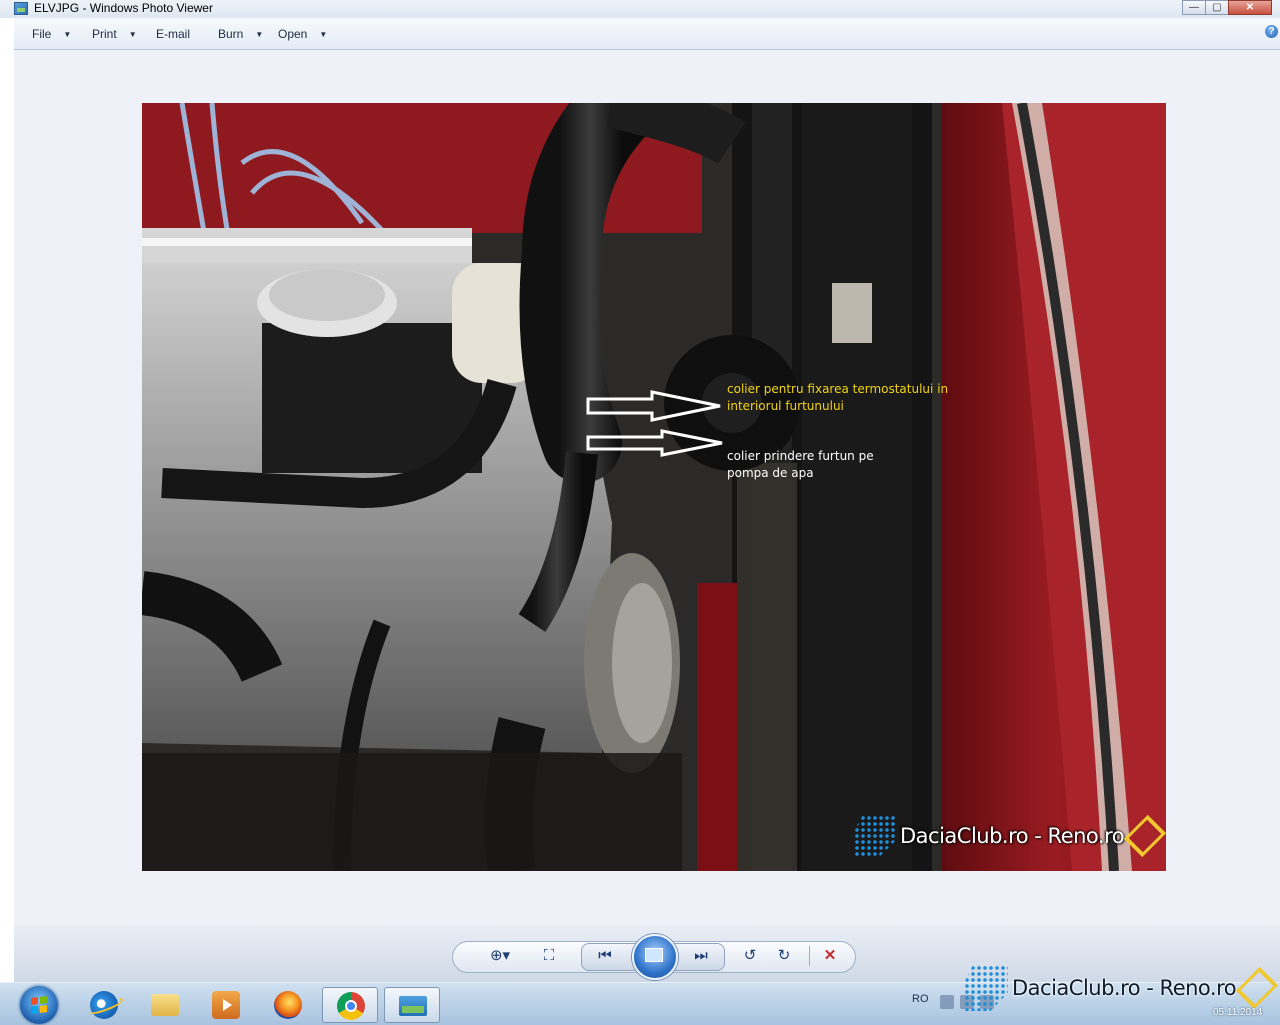 The height and width of the screenshot is (1025, 1280). What do you see at coordinates (21, 8) in the screenshot?
I see `photo-viewer-app-icon` at bounding box center [21, 8].